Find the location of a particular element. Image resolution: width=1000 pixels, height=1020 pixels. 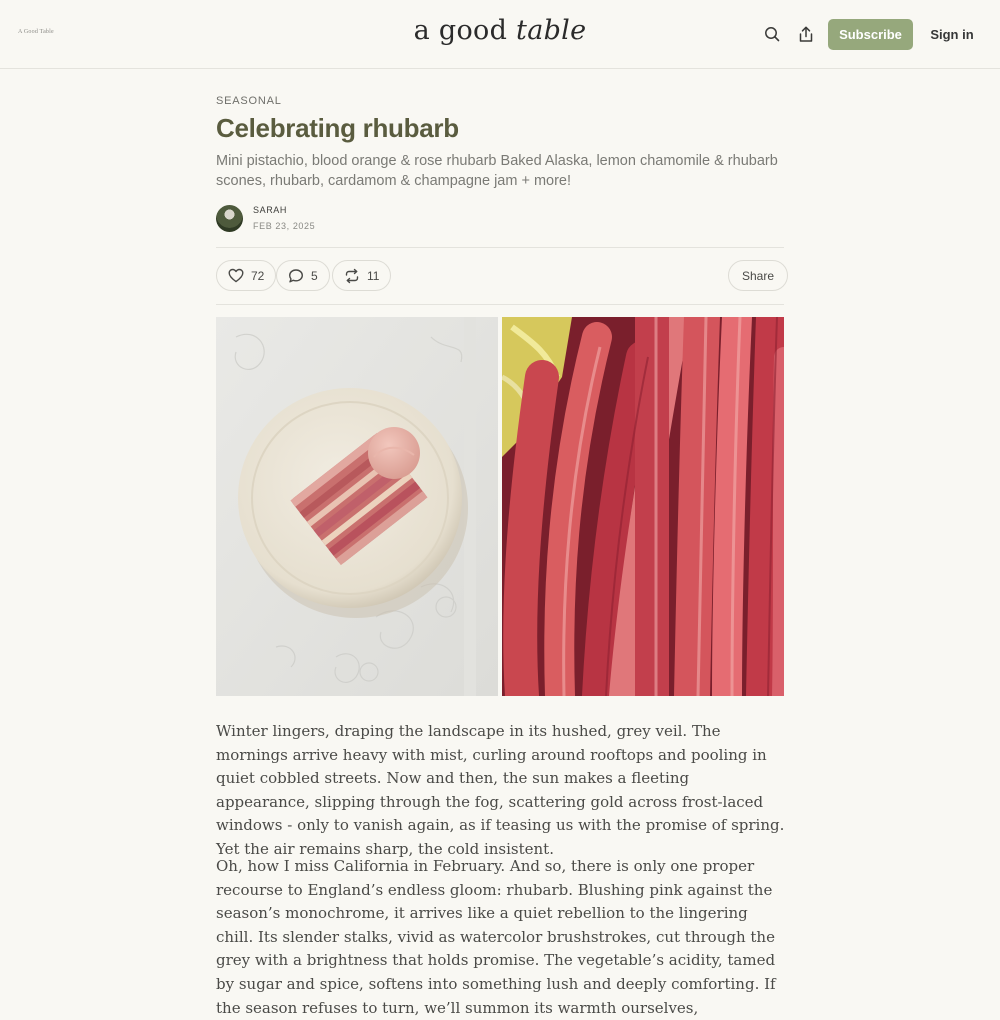

share-button: Share is located at coordinates (758, 275).